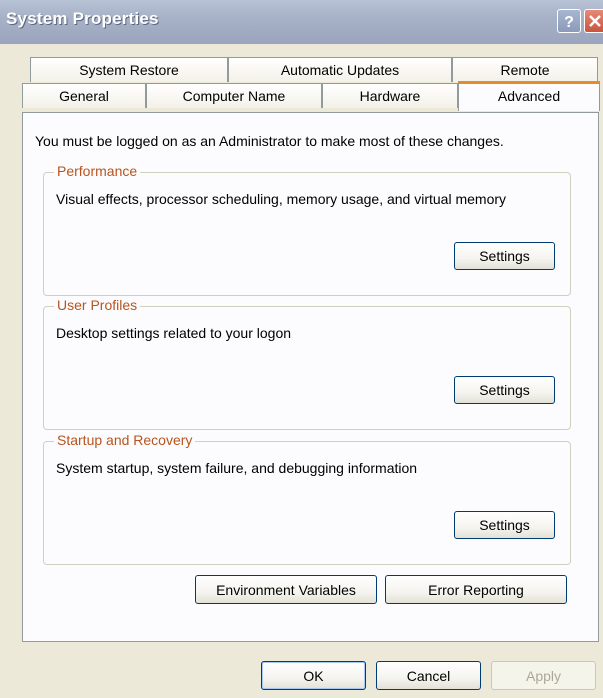  I want to click on apply-button: Apply, so click(543, 675).